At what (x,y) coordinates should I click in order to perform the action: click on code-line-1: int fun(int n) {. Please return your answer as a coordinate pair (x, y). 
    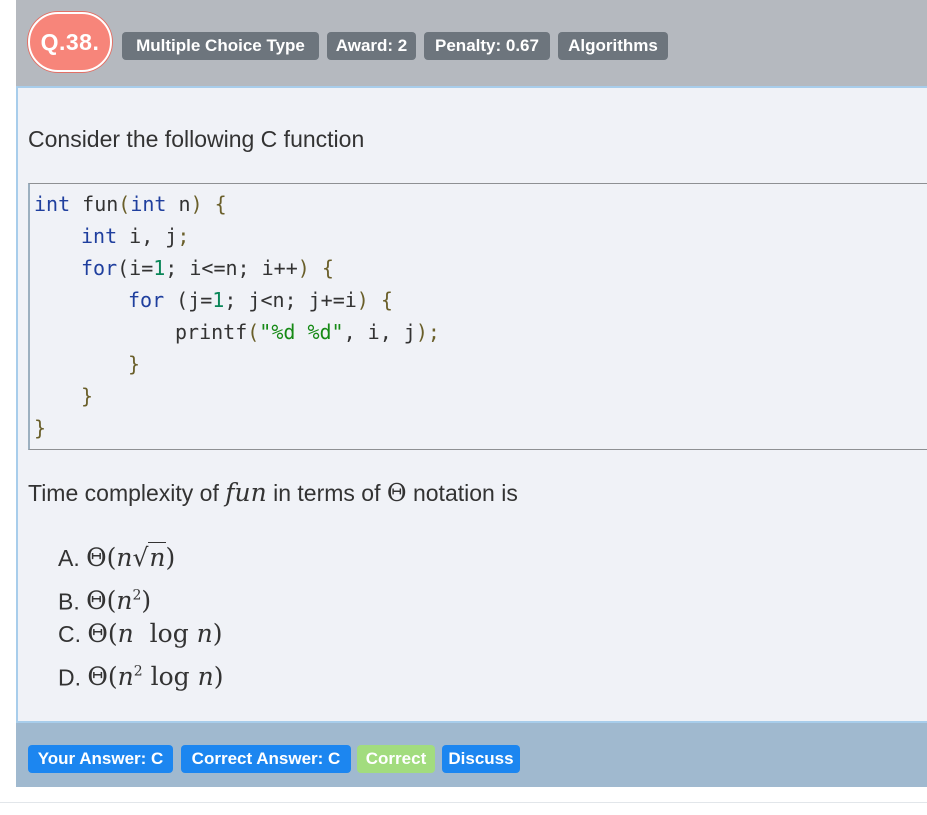
    Looking at the image, I should click on (130, 204).